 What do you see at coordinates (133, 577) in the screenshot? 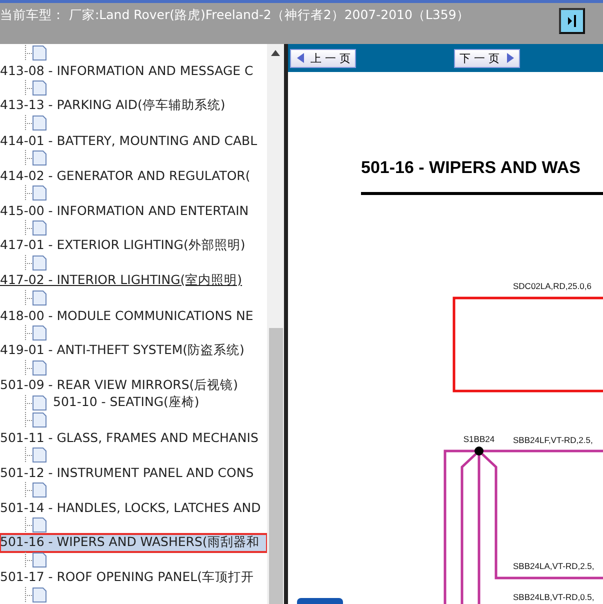
I see `tree-item: 501-17 - ROOF OPENING PANEL(车顶打开` at bounding box center [133, 577].